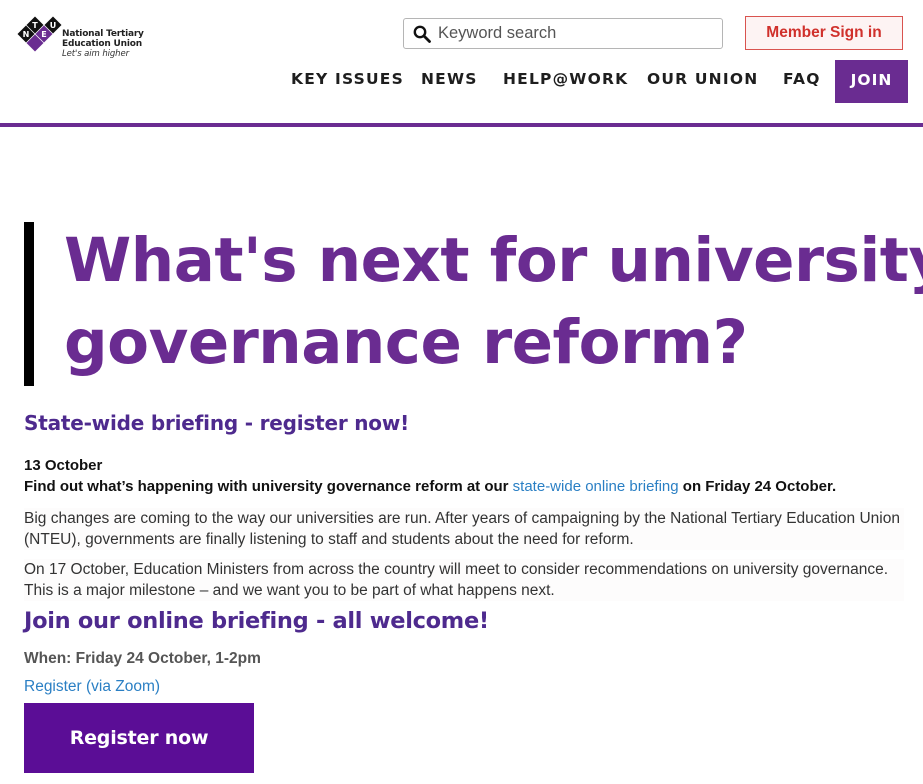 The height and width of the screenshot is (784, 923). I want to click on logo-tagline: Let's aim higher, so click(95, 54).